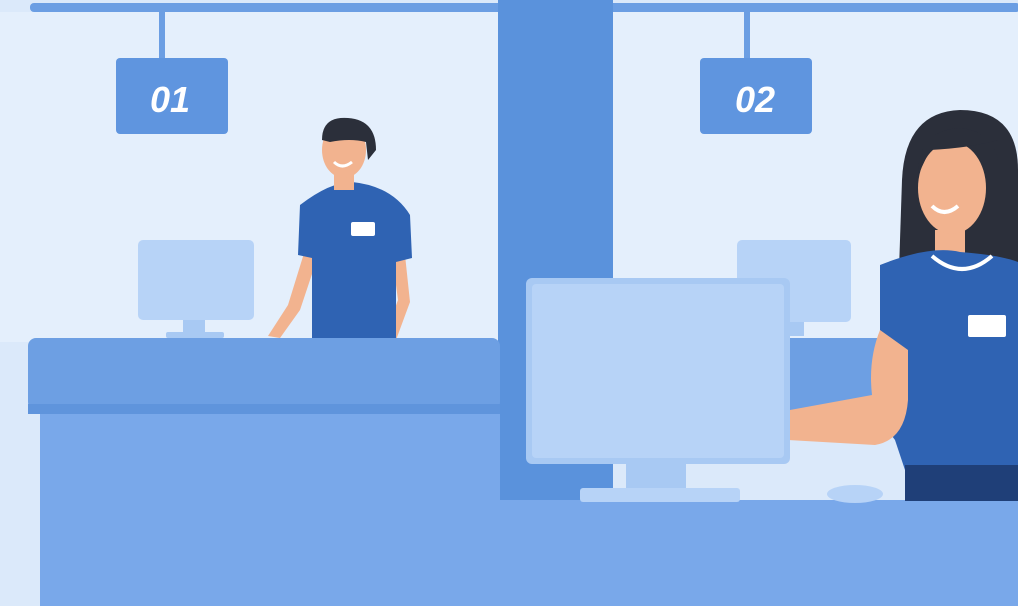 Image resolution: width=1018 pixels, height=606 pixels. I want to click on computer-mouse, so click(855, 494).